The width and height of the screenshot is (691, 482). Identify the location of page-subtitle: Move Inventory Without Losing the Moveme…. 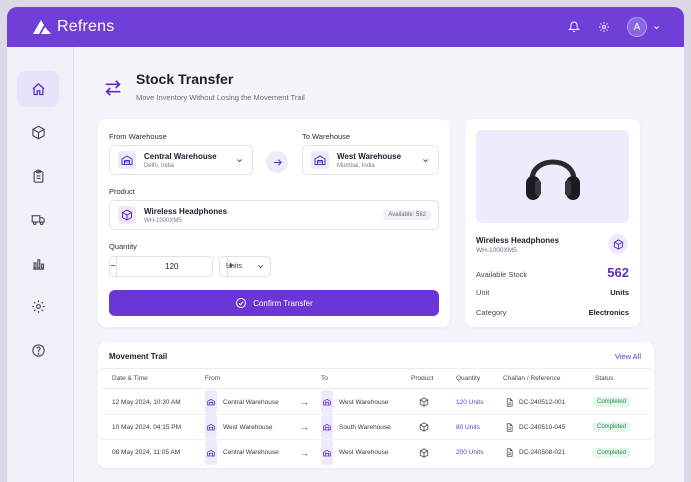
(220, 97).